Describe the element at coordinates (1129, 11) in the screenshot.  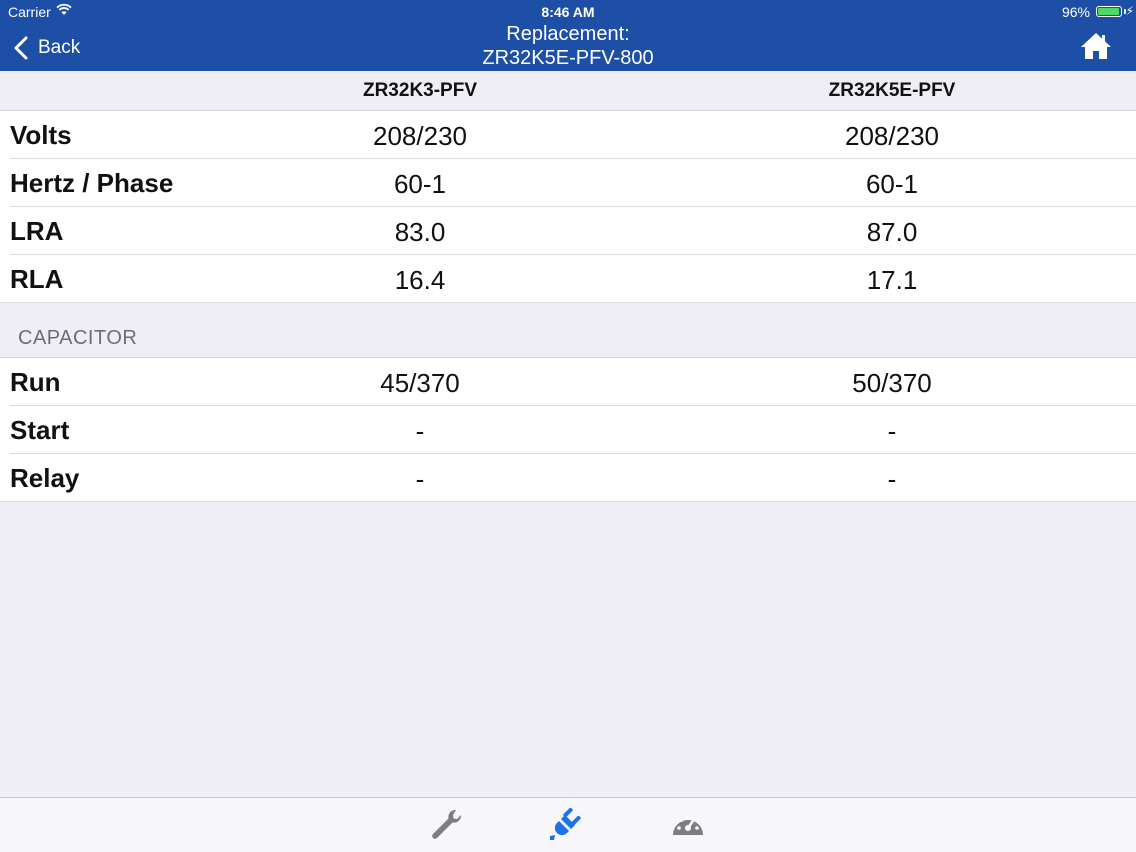
I see `charging-bolt-icon: ⚡` at that location.